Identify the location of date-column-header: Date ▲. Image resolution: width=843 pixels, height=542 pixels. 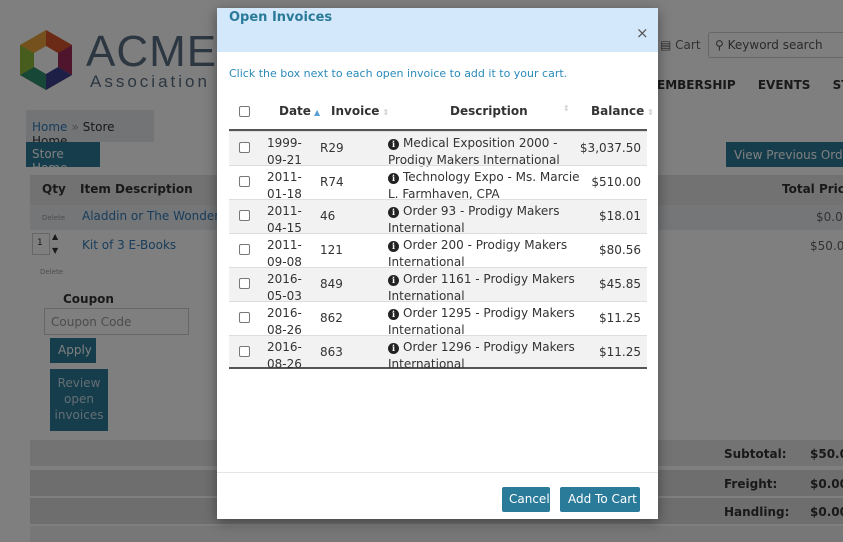
(299, 111).